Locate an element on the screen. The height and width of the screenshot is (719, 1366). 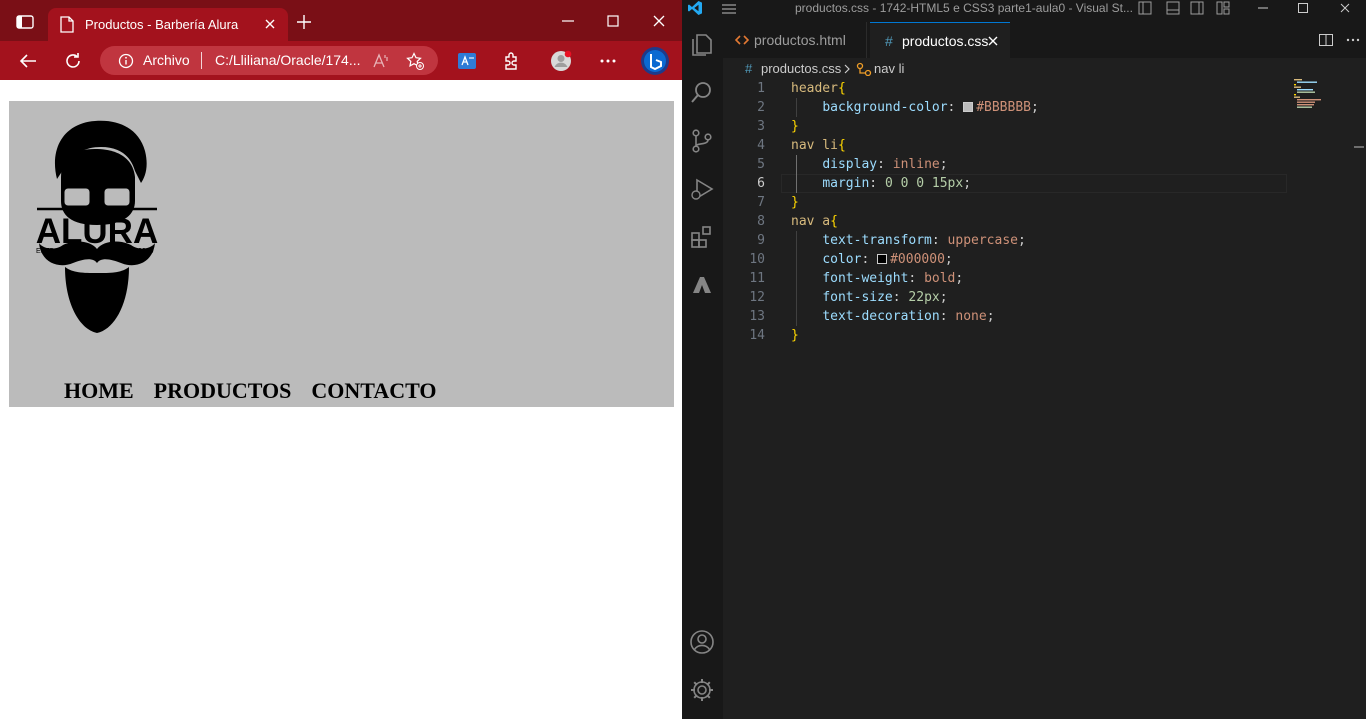
line-number: 2 is located at coordinates (761, 107).